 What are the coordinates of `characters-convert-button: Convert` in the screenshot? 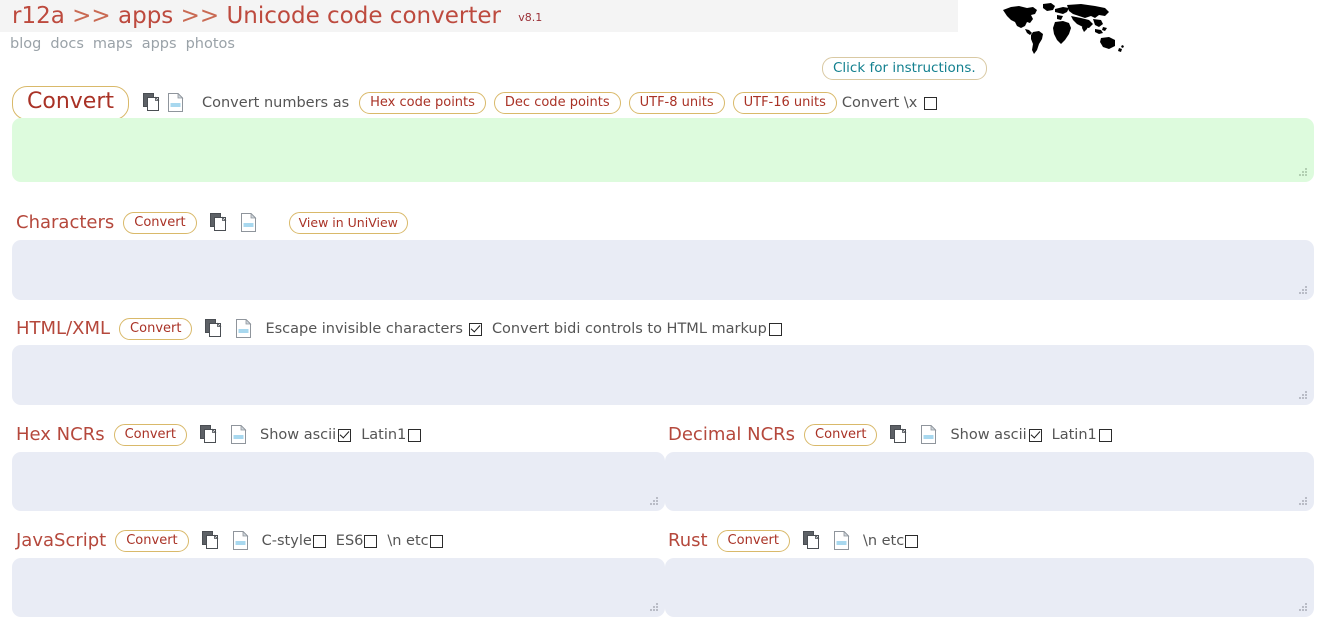 It's located at (160, 223).